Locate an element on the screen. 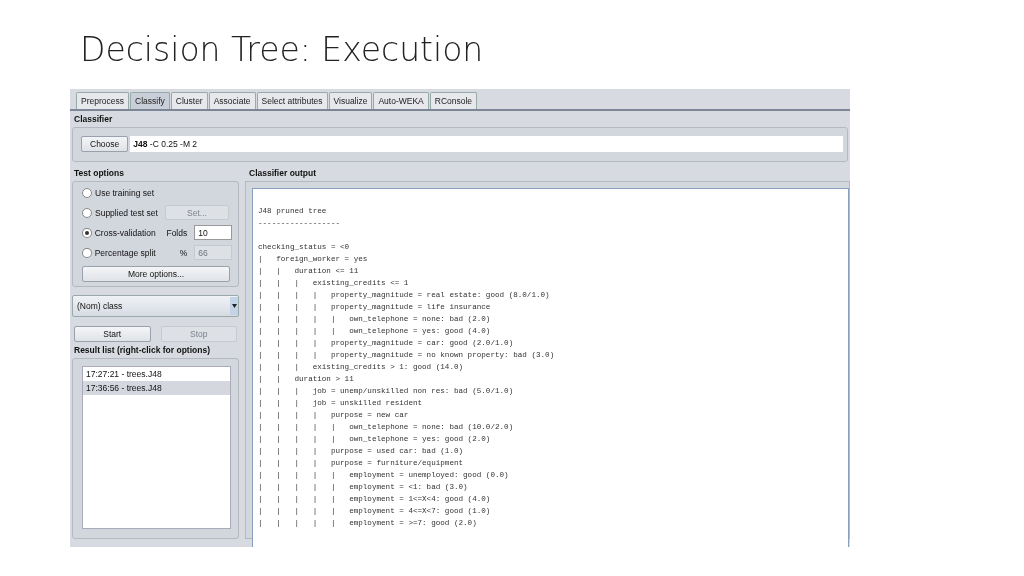  section-label: Test options is located at coordinates (99, 173).